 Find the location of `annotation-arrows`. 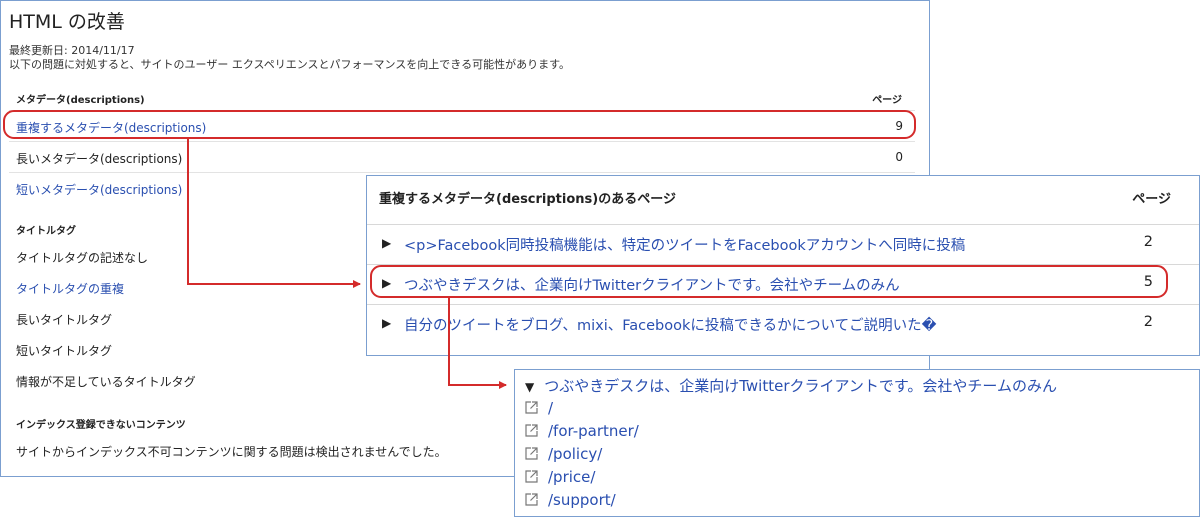

annotation-arrows is located at coordinates (347, 264).